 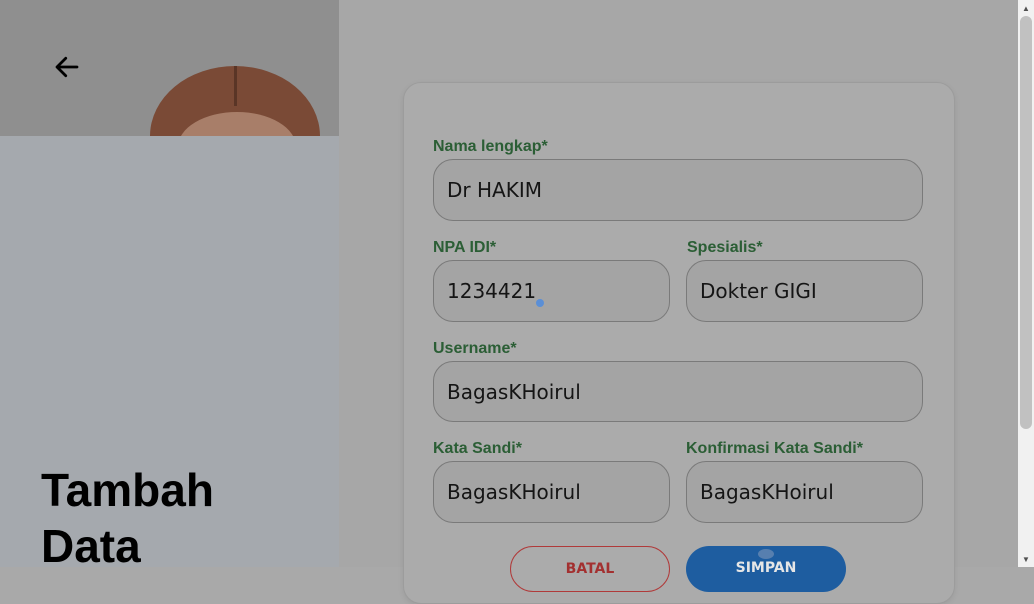 What do you see at coordinates (766, 554) in the screenshot?
I see `button-ripple` at bounding box center [766, 554].